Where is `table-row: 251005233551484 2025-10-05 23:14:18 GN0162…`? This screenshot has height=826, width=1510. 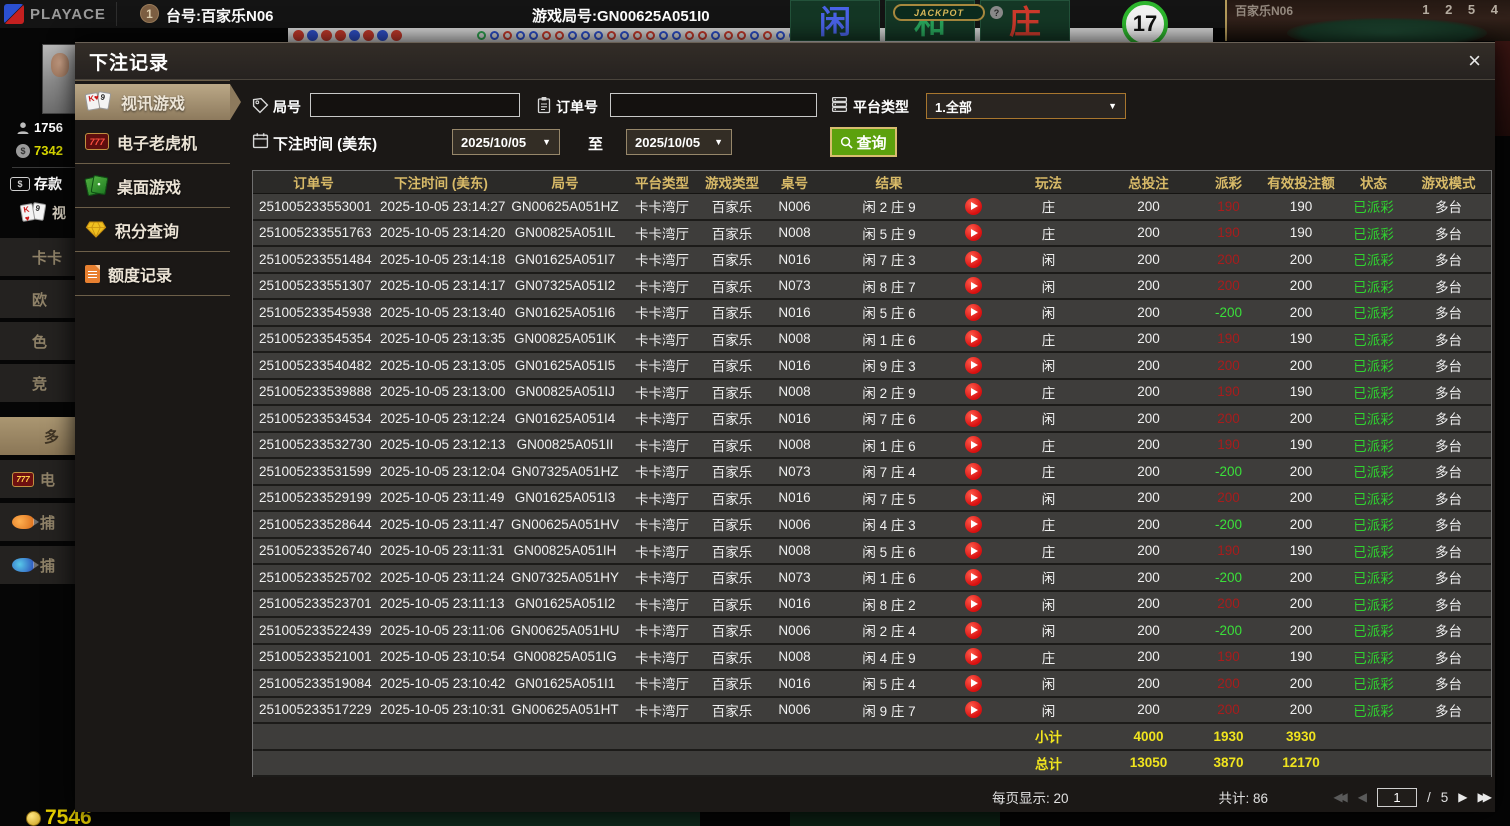
table-row: 251005233551484 2025-10-05 23:14:18 GN0162… is located at coordinates (872, 260).